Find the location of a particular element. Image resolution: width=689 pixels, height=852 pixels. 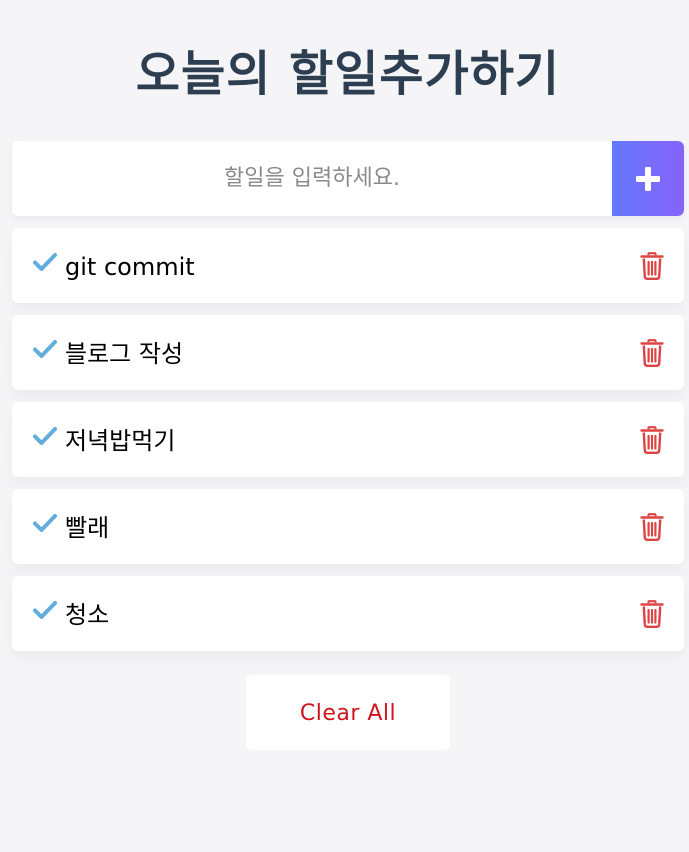

todo-input-row is located at coordinates (348, 178).